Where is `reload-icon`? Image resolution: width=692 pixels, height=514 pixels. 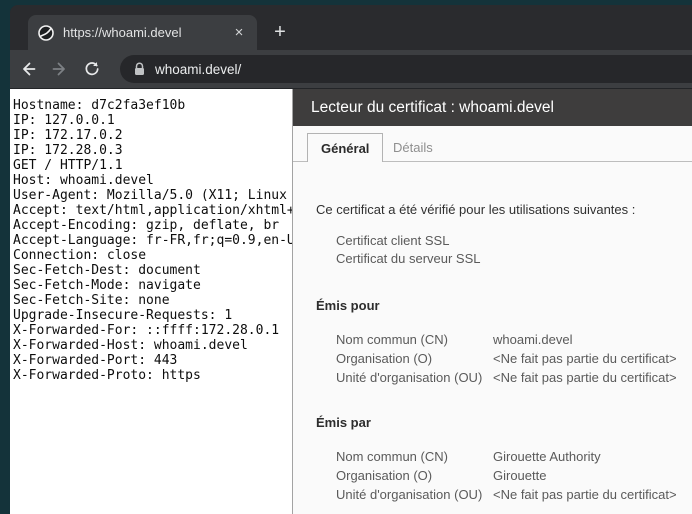
reload-icon is located at coordinates (92, 69).